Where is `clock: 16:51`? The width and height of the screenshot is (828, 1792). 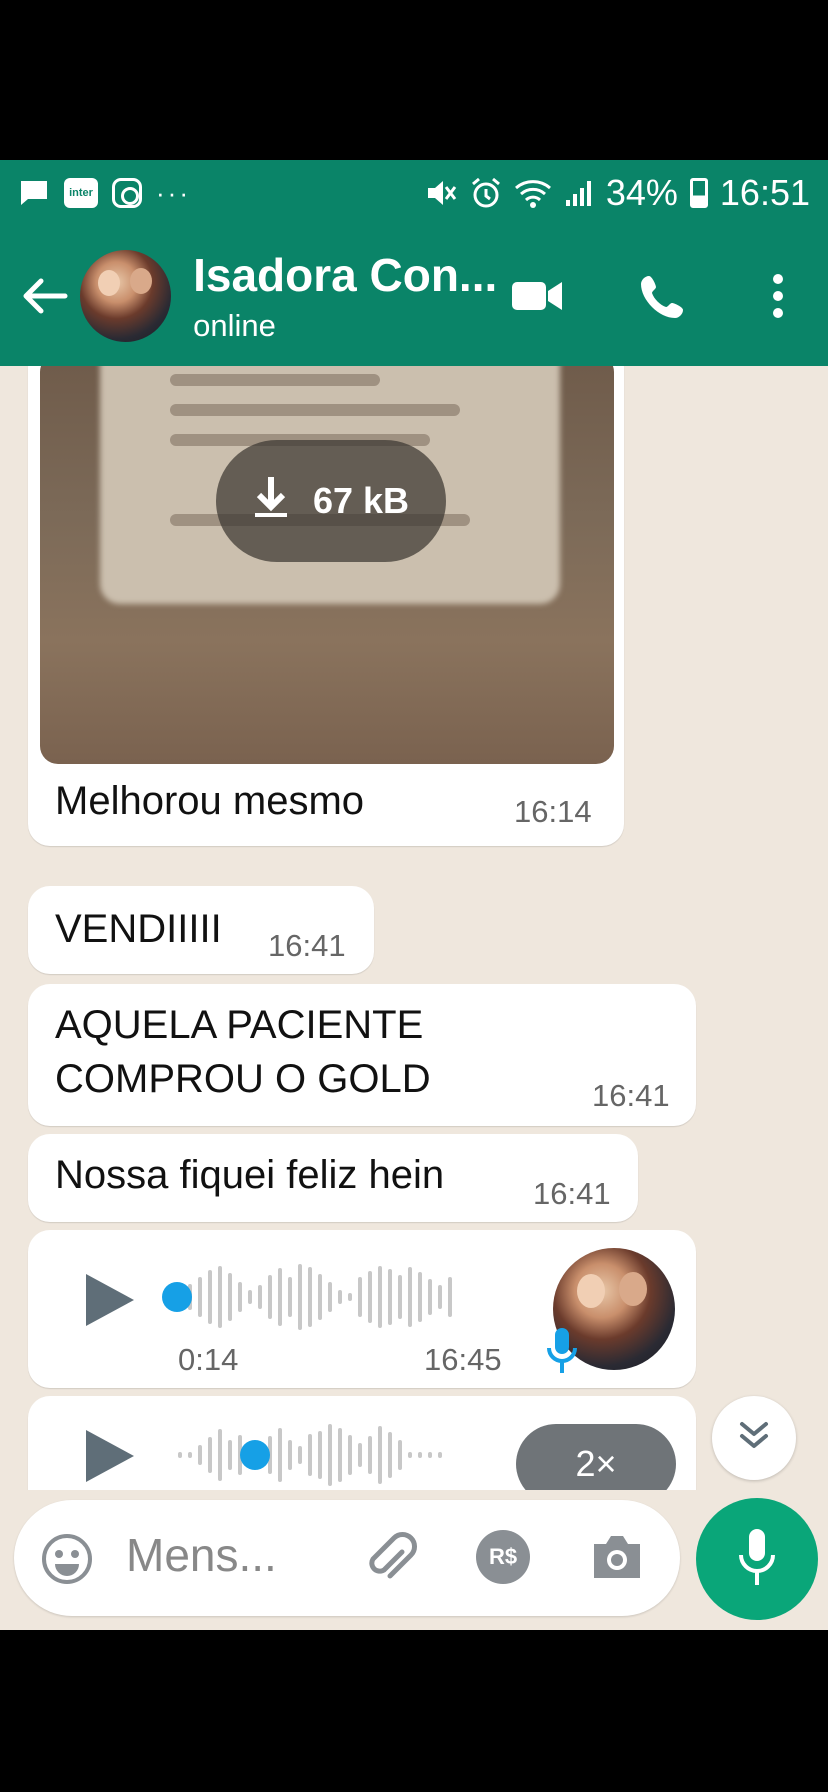
clock: 16:51 is located at coordinates (764, 192).